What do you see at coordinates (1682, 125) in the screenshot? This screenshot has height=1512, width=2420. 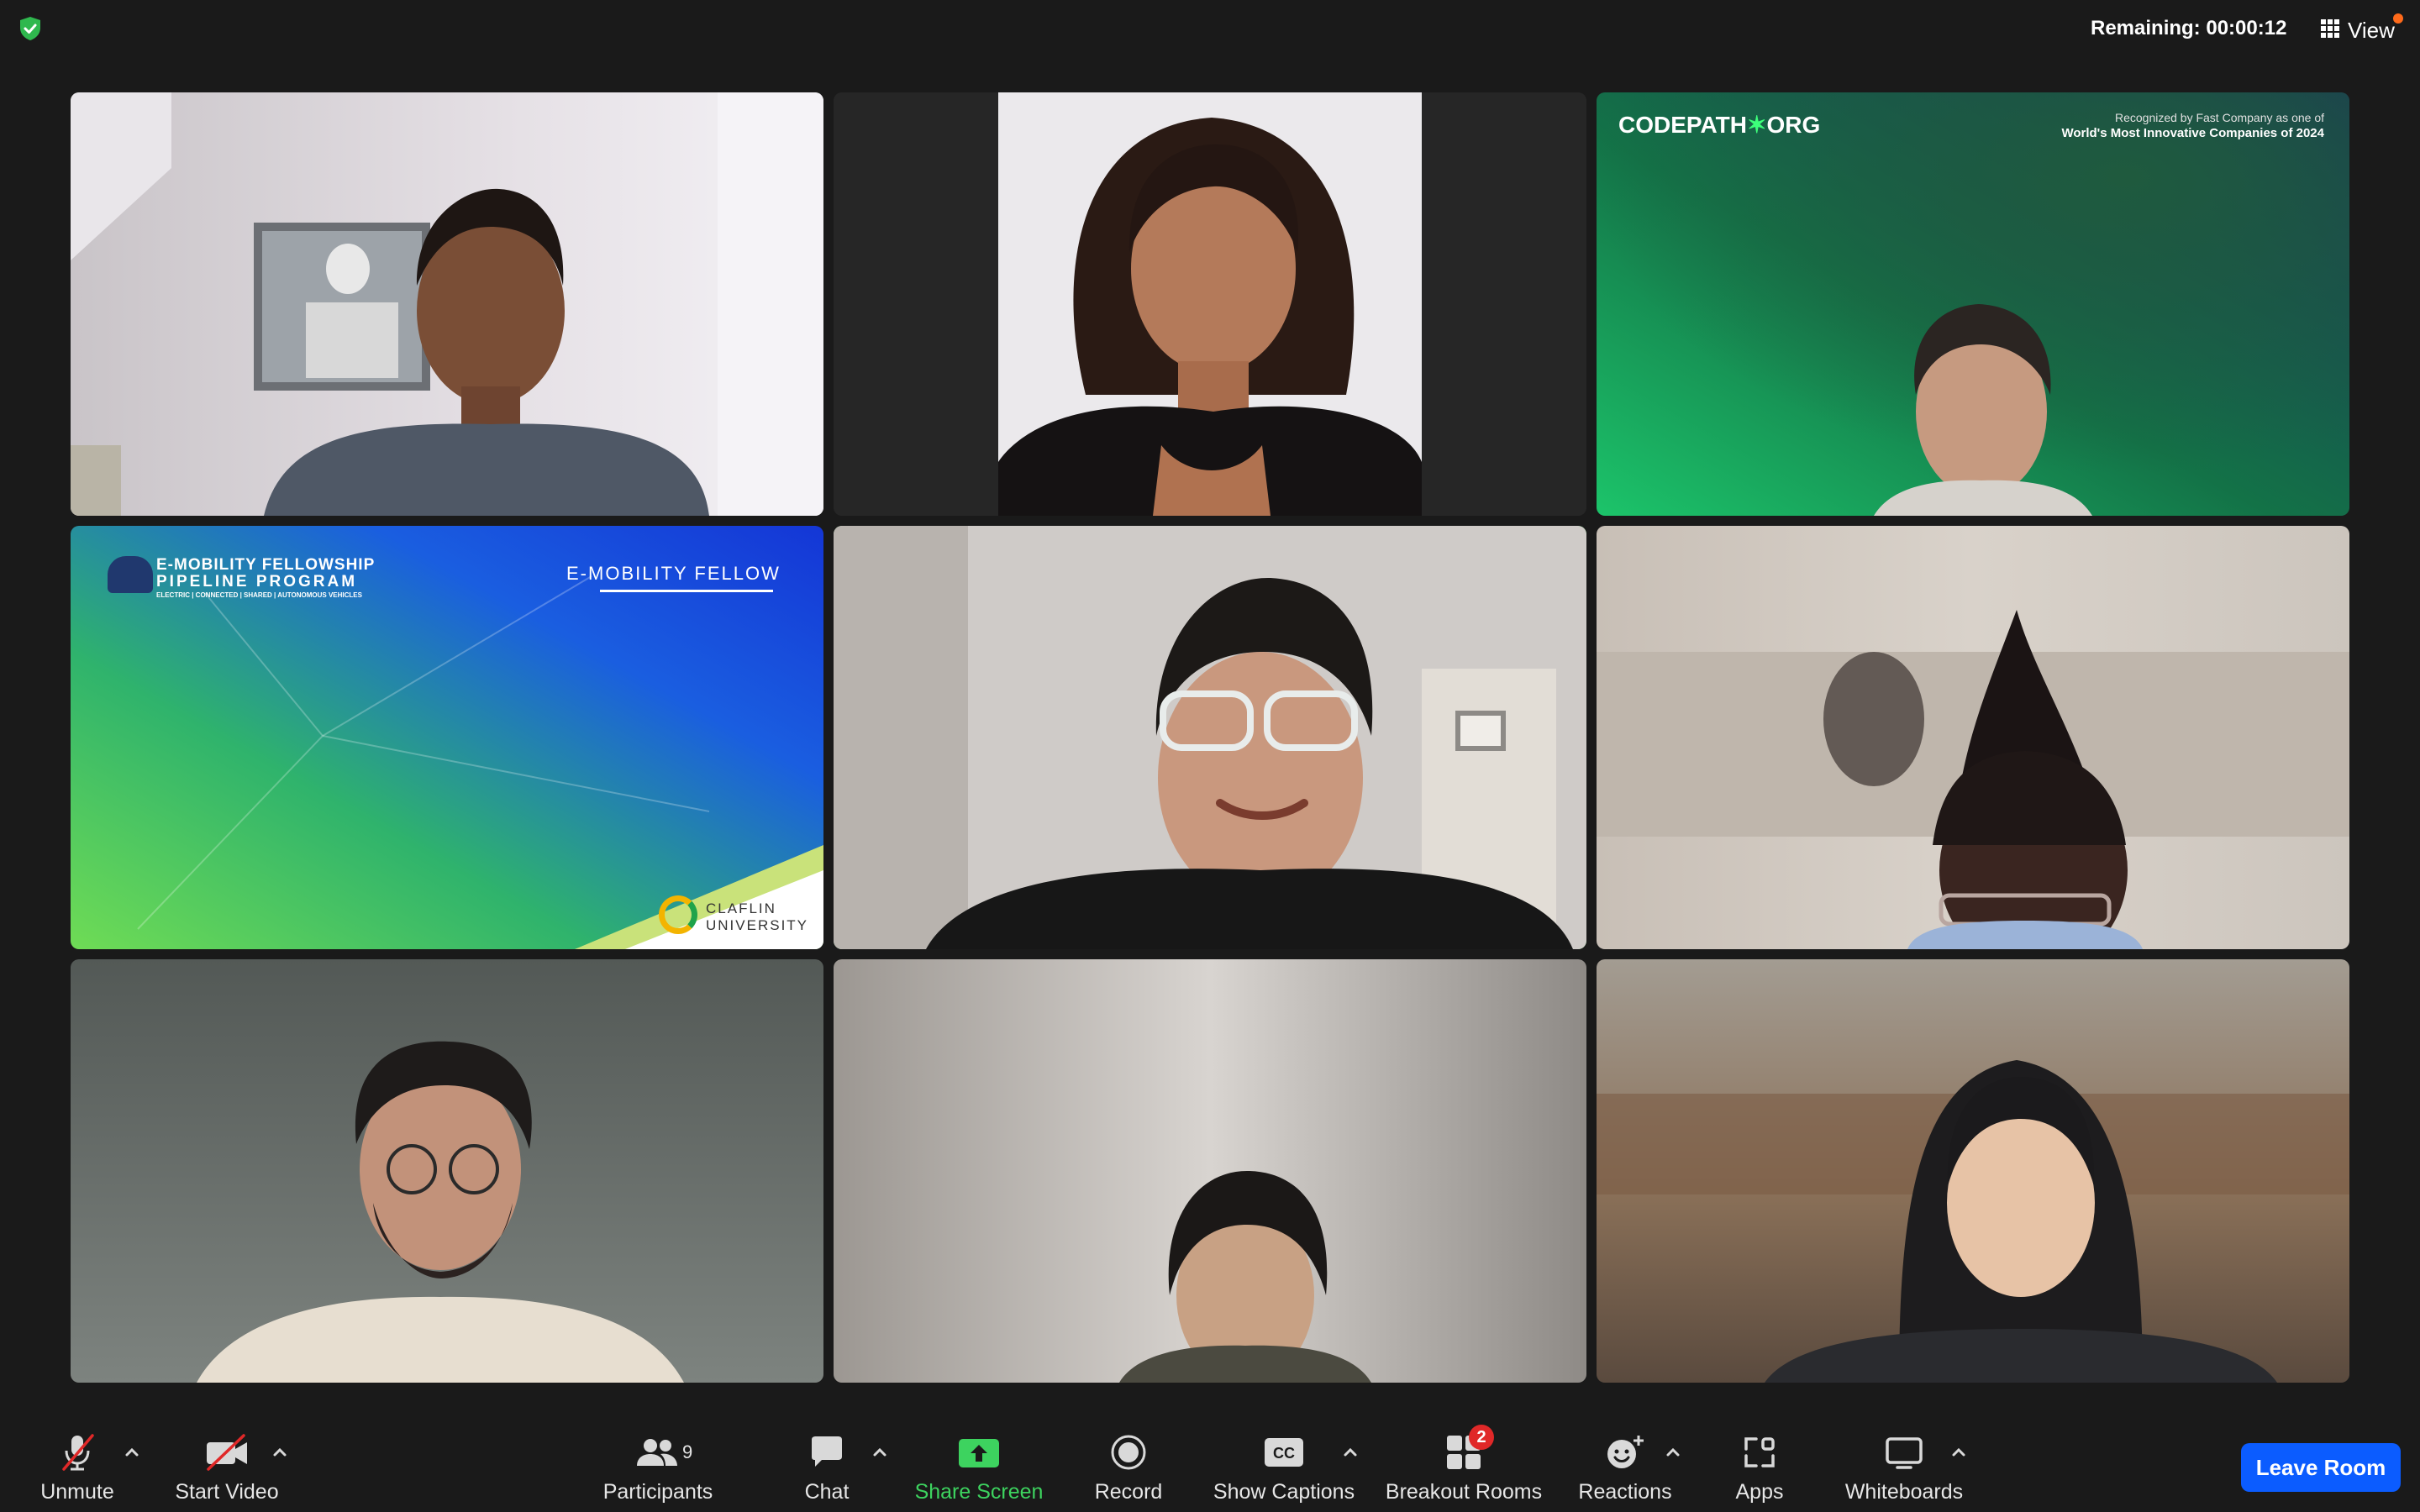 I see `brand-name: CODEPATH` at bounding box center [1682, 125].